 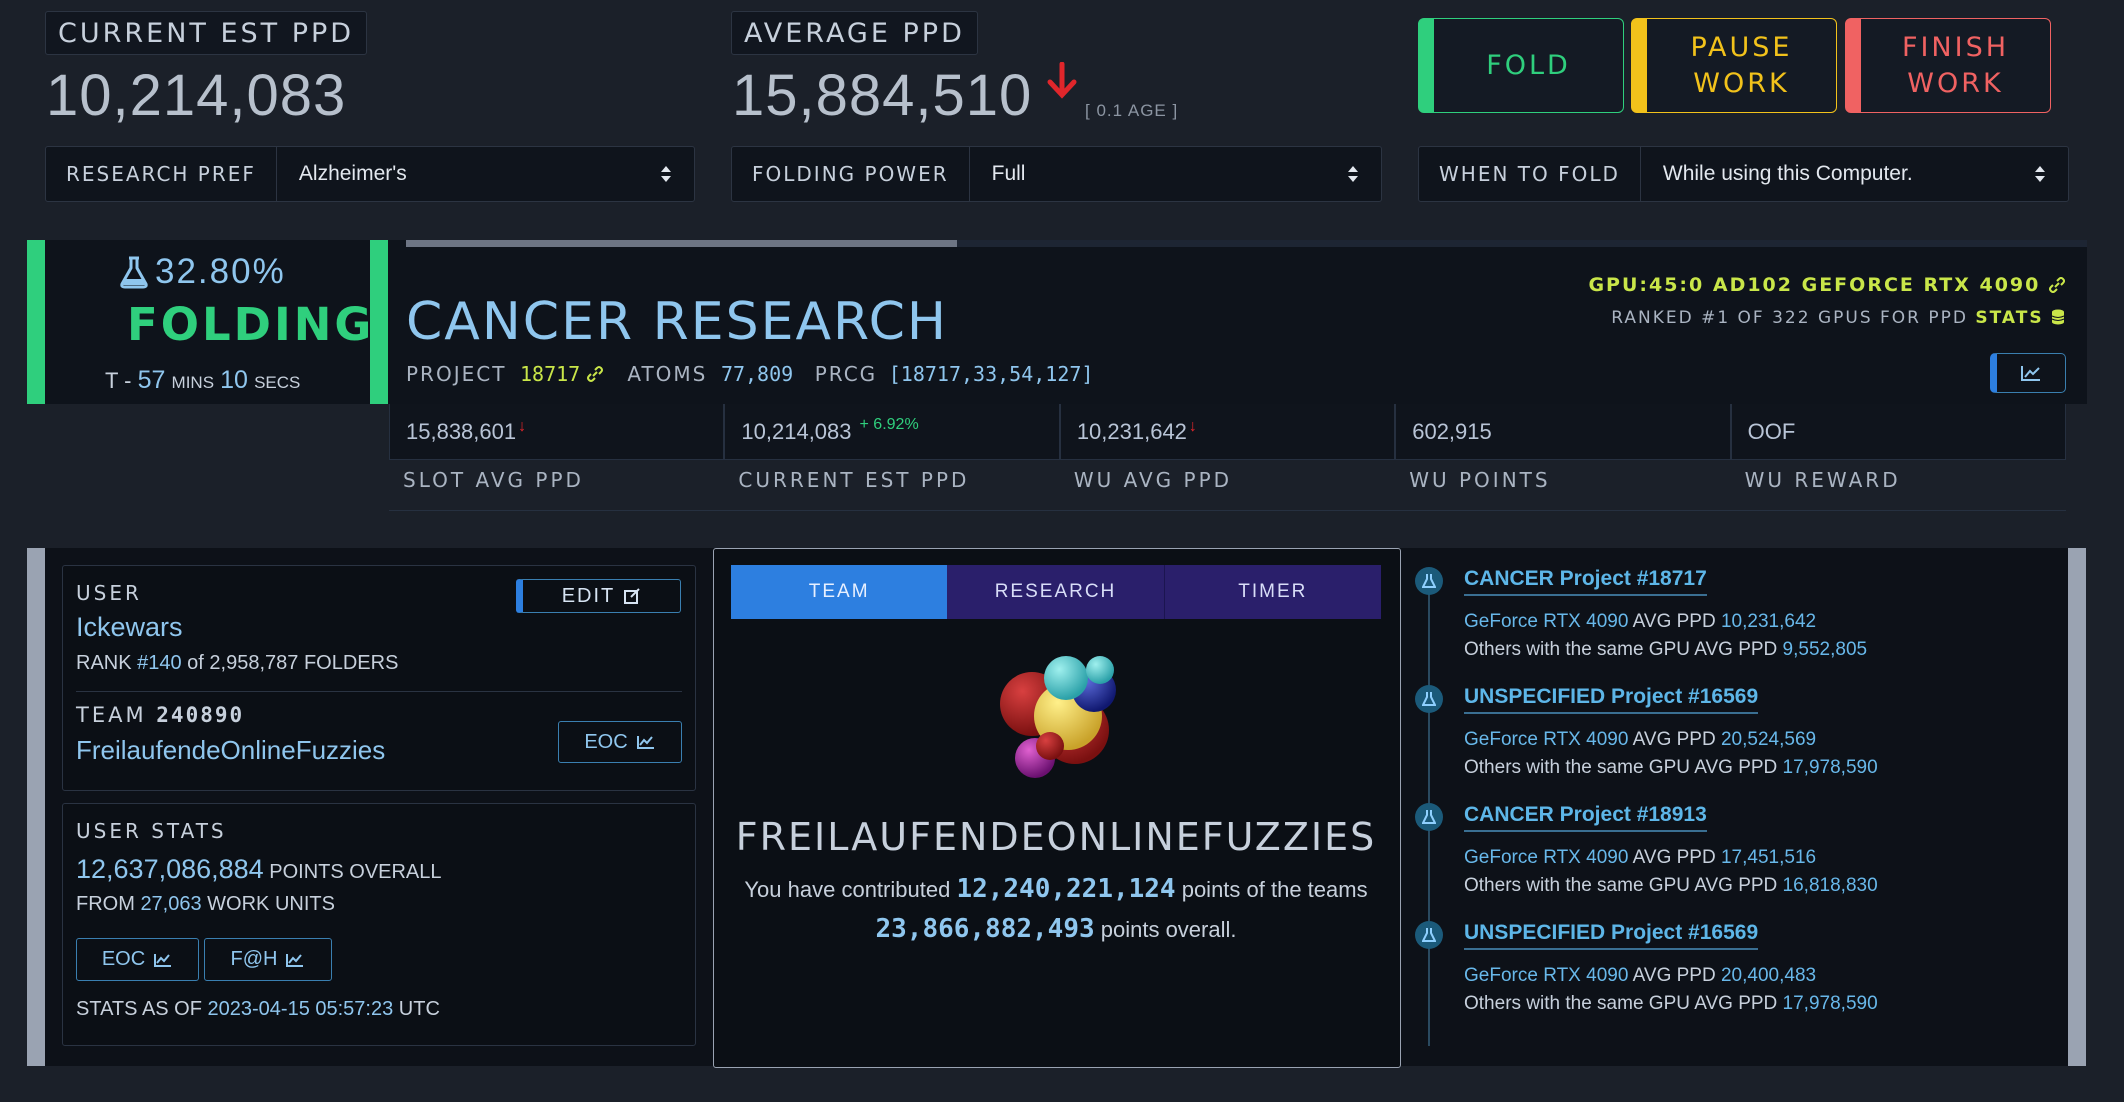 What do you see at coordinates (1058, 717) in the screenshot?
I see `team-logo-bubbles` at bounding box center [1058, 717].